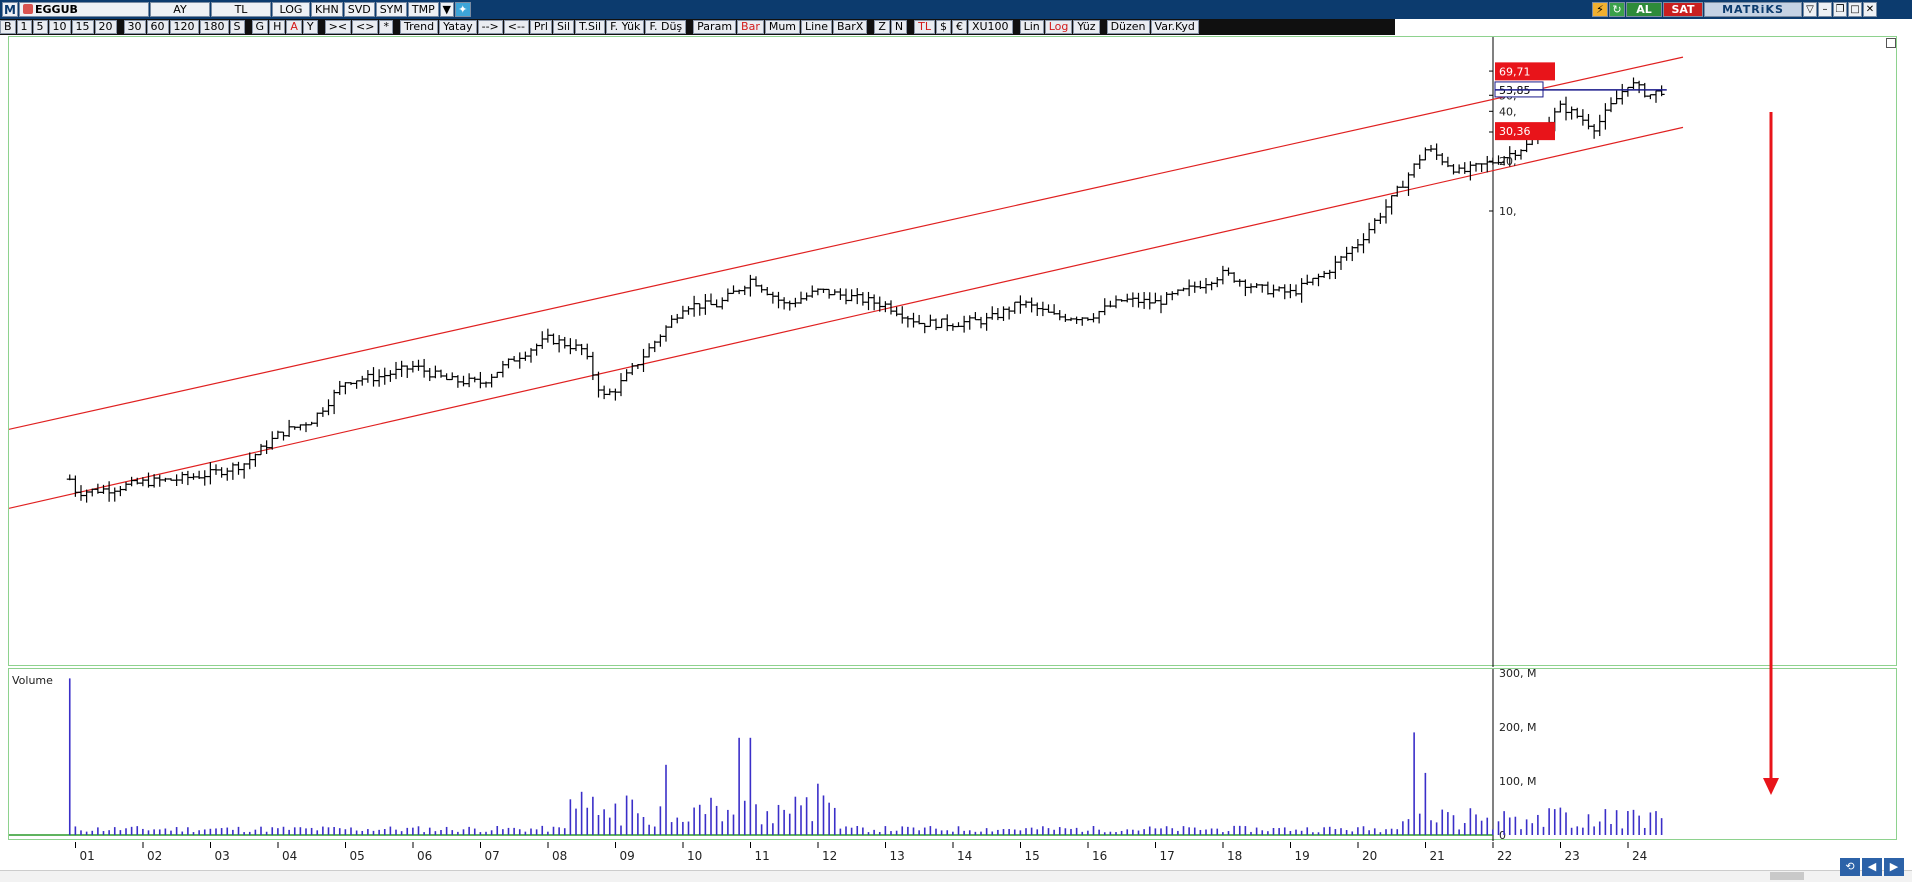 Image resolution: width=1912 pixels, height=882 pixels. Describe the element at coordinates (237, 27) in the screenshot. I see `toolbar-btn-10: S` at that location.